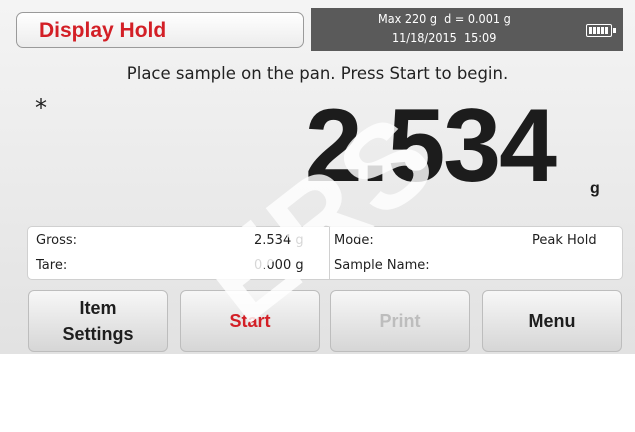 The image size is (635, 432). Describe the element at coordinates (250, 321) in the screenshot. I see `start-button: Start` at that location.